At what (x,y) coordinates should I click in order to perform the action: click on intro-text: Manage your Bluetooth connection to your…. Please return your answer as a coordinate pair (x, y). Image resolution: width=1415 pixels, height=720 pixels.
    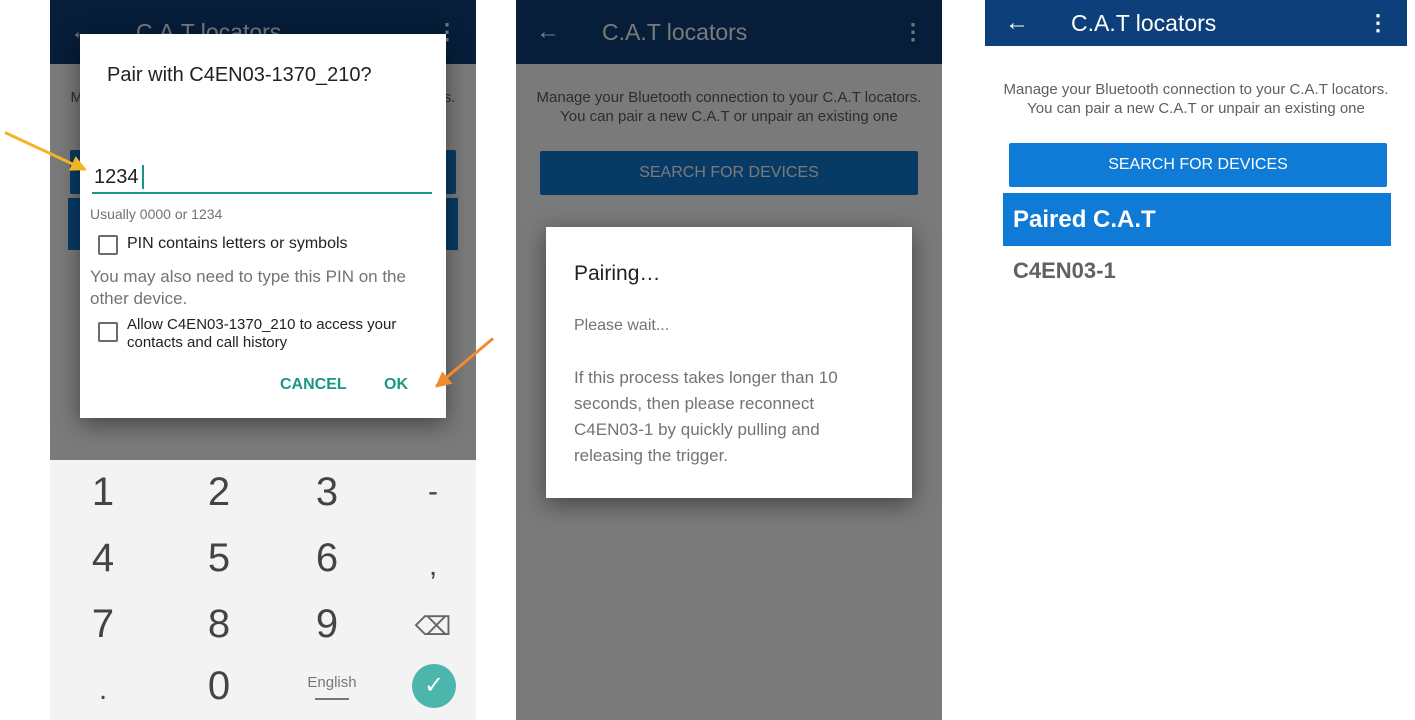
    Looking at the image, I should click on (1196, 99).